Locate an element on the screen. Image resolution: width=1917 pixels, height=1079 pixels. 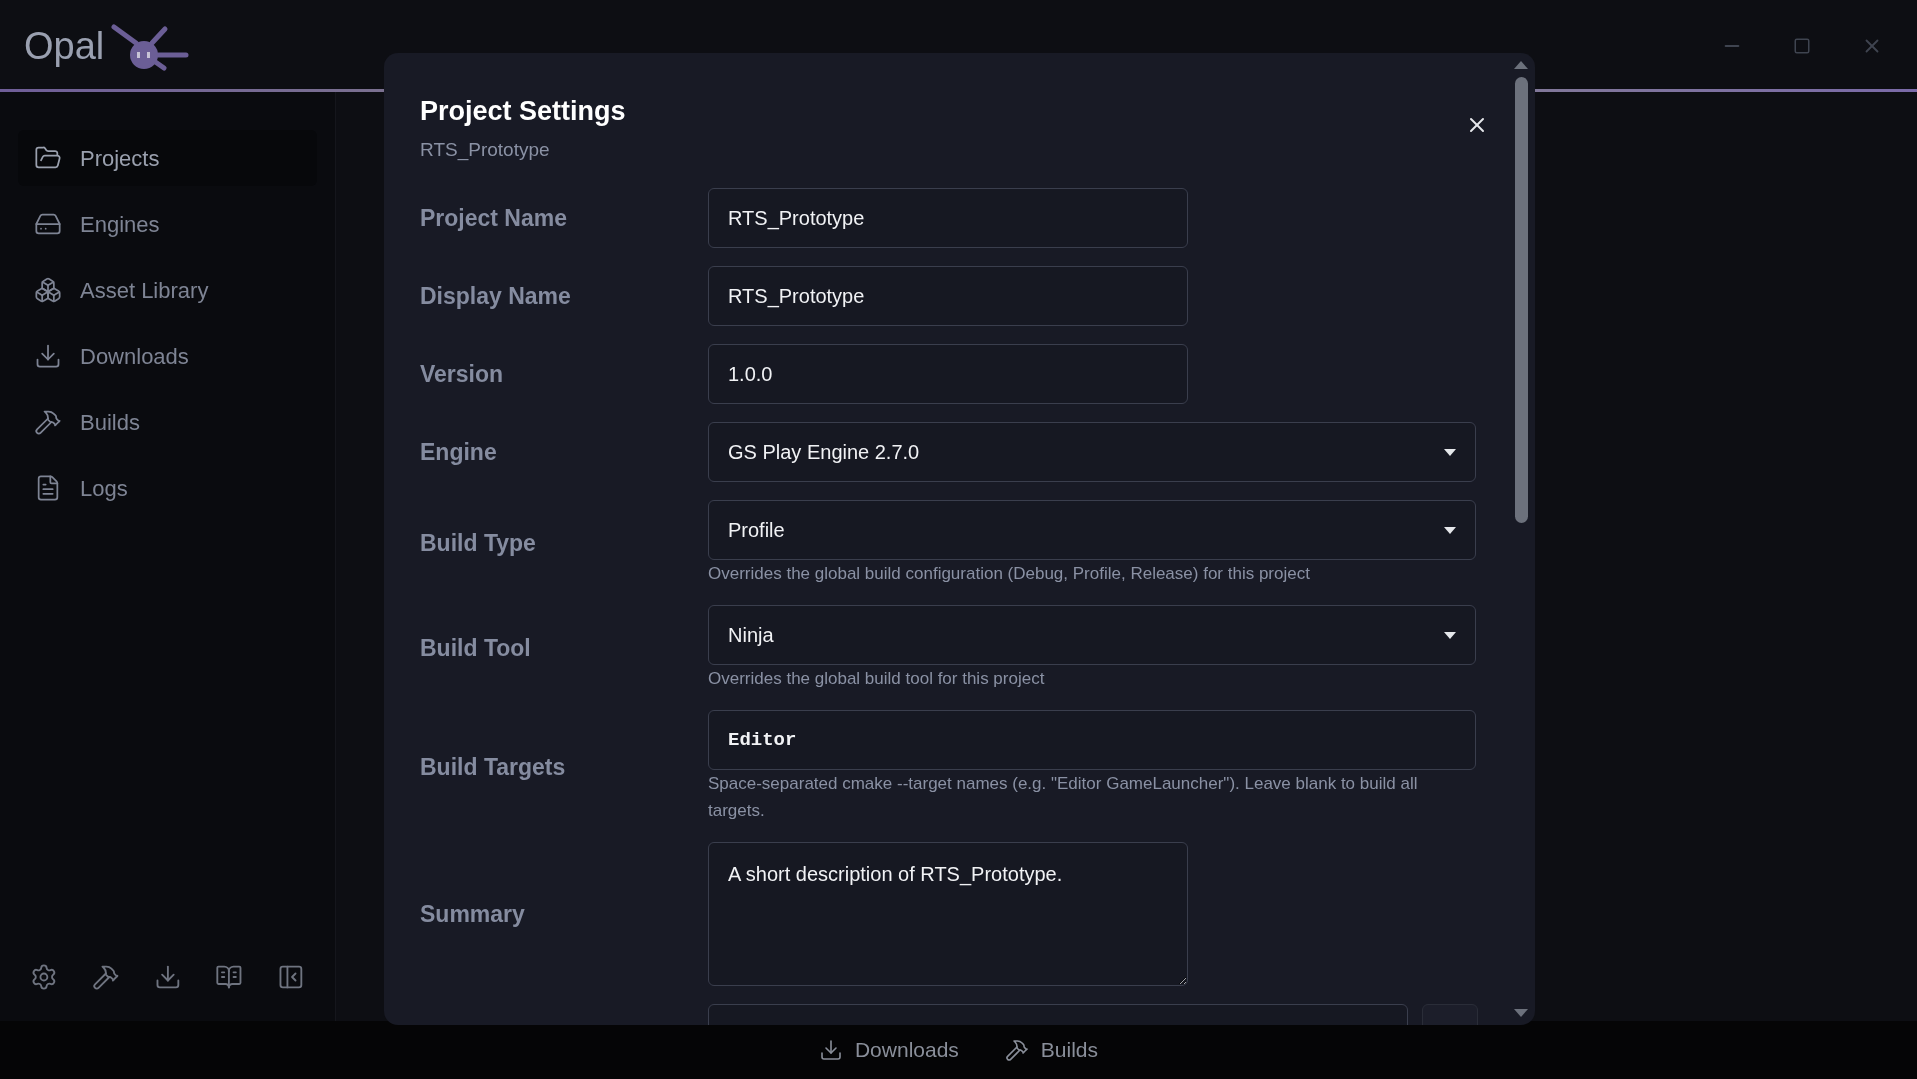
bottom-bar-button: Downloads is located at coordinates (888, 1050).